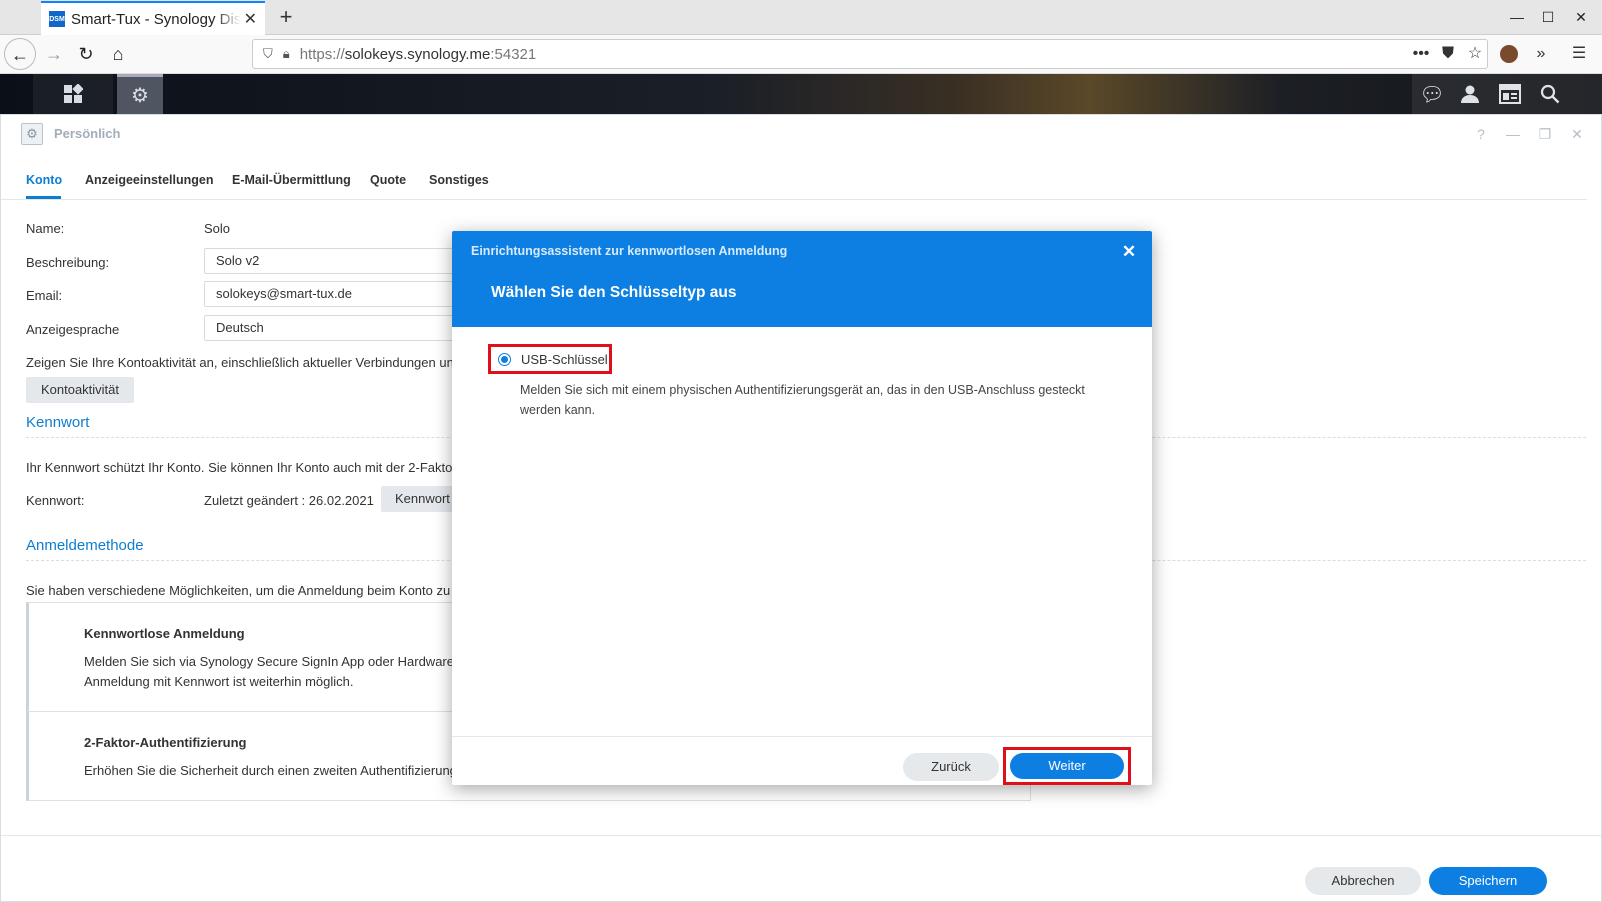  I want to click on next-button: Weiter, so click(1067, 766).